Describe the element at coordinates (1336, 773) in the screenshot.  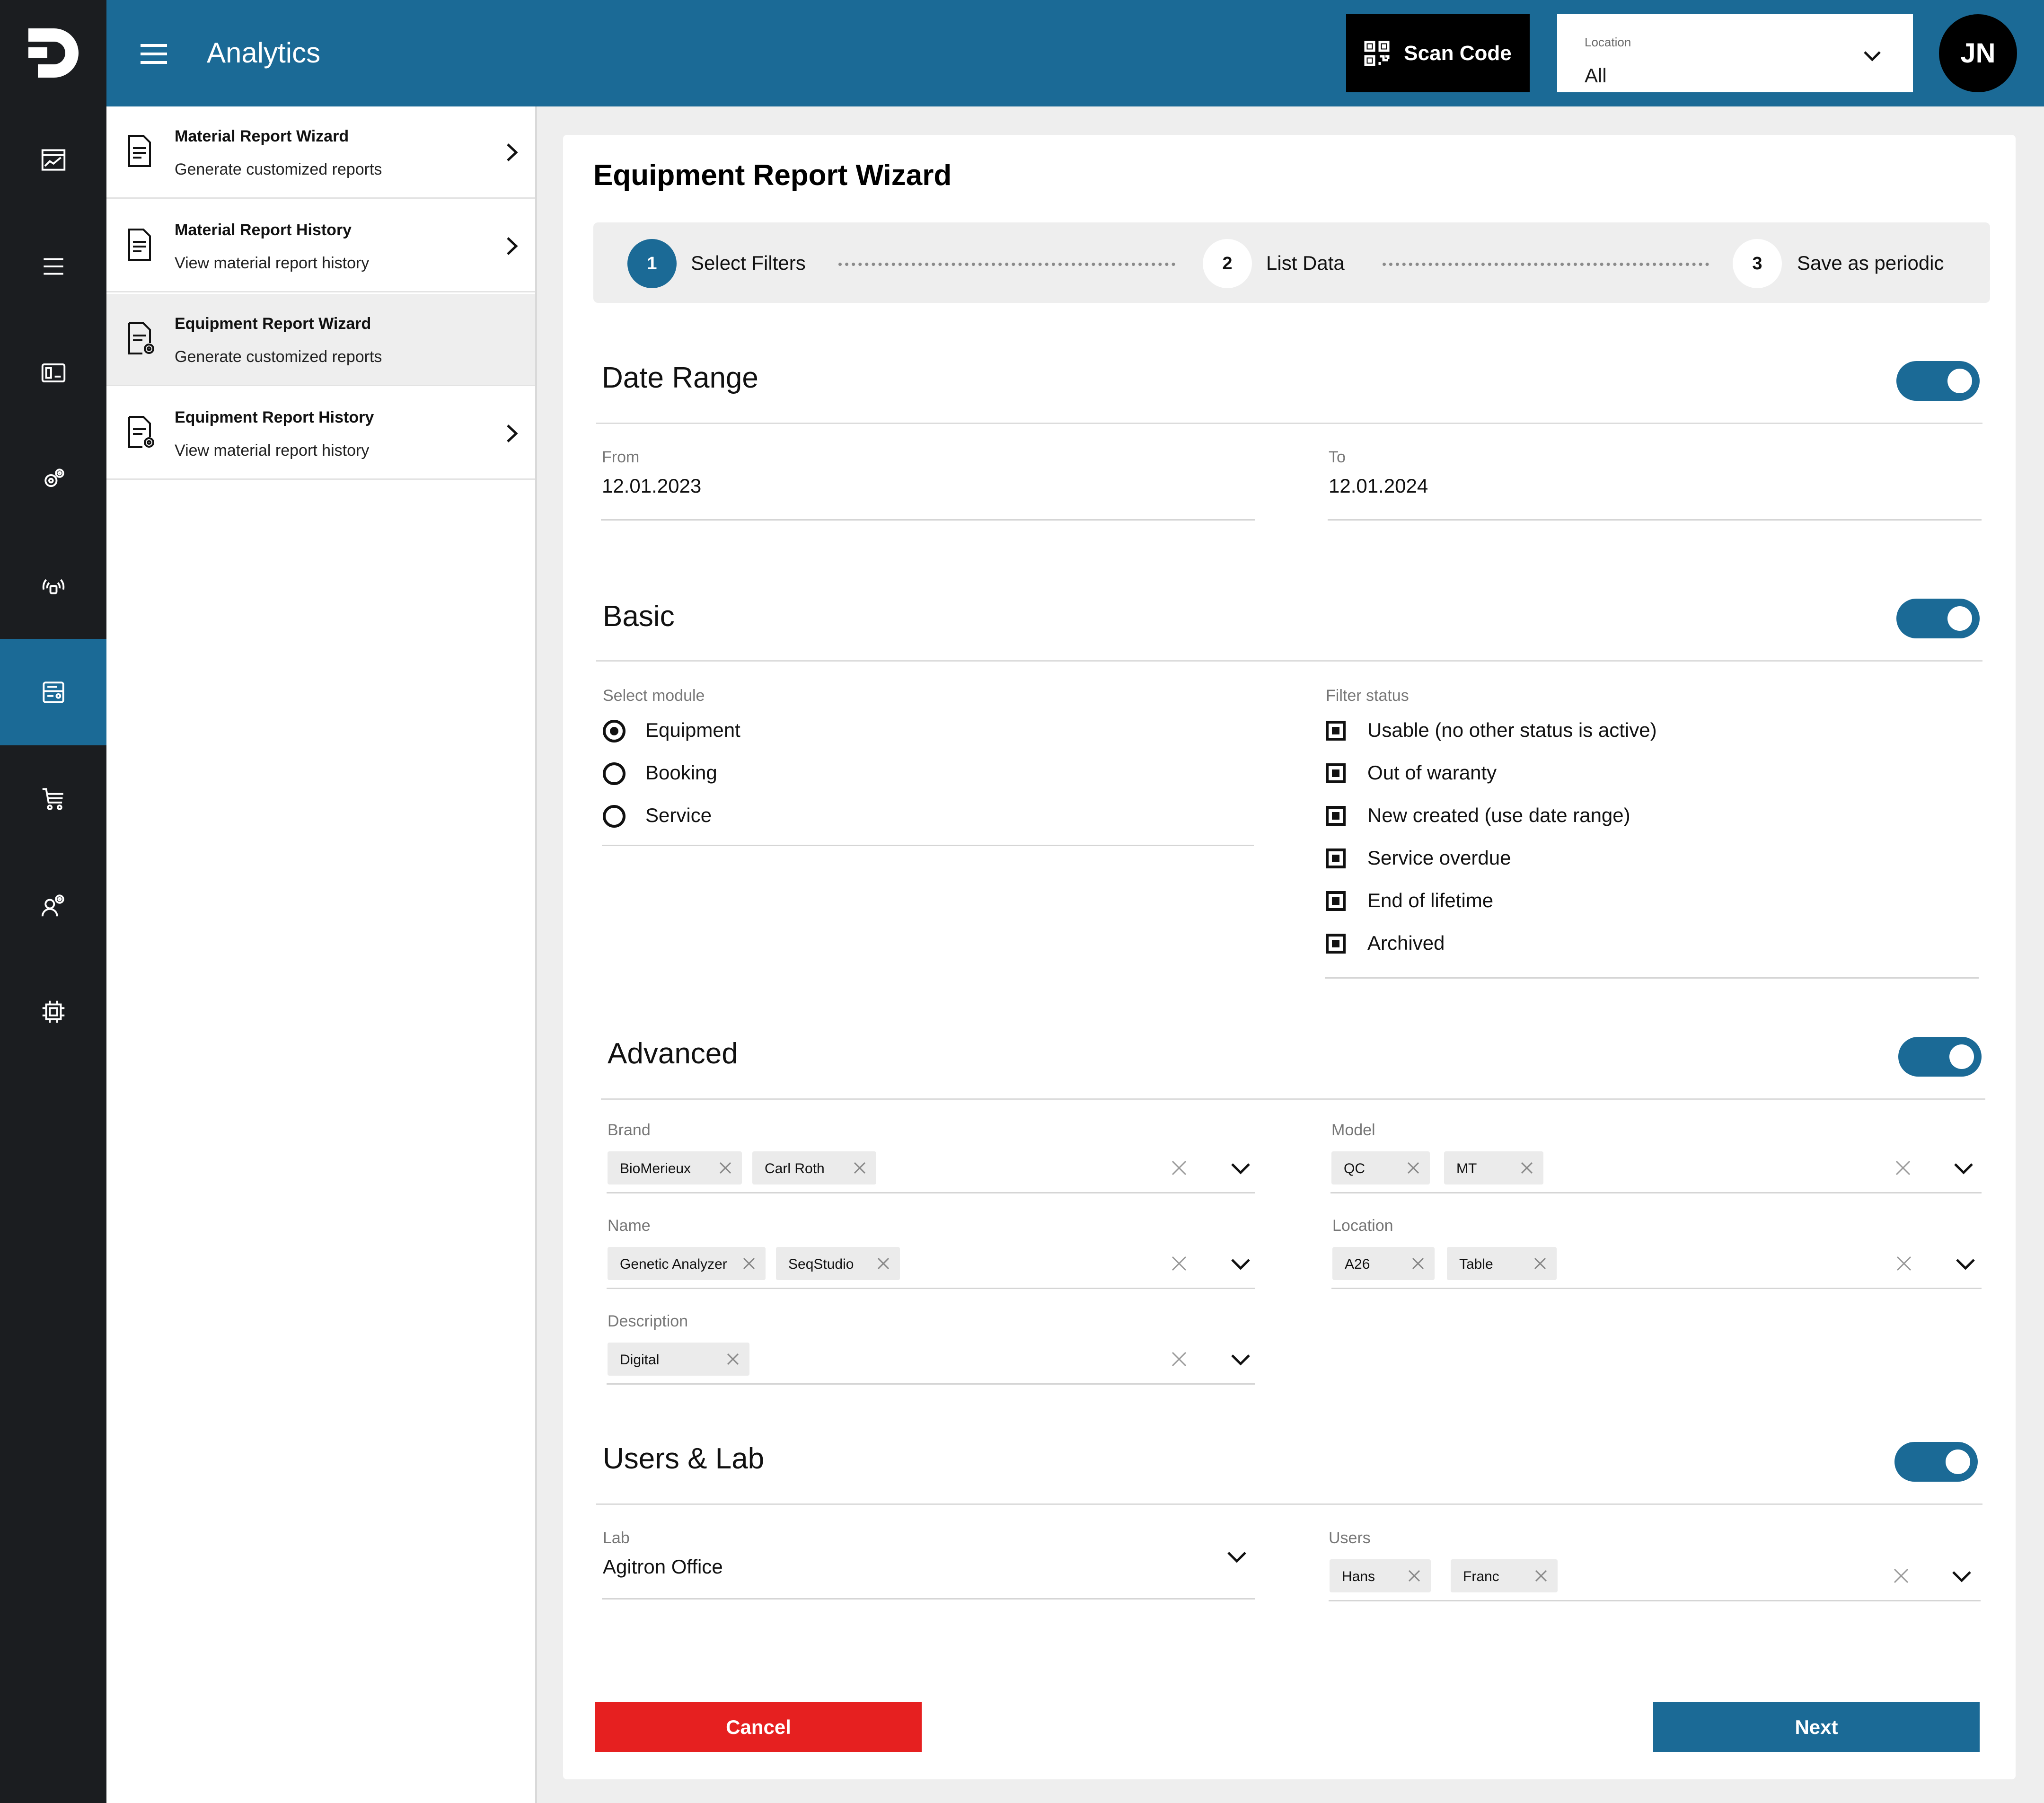
I see `checkbox-out-of-warranty` at that location.